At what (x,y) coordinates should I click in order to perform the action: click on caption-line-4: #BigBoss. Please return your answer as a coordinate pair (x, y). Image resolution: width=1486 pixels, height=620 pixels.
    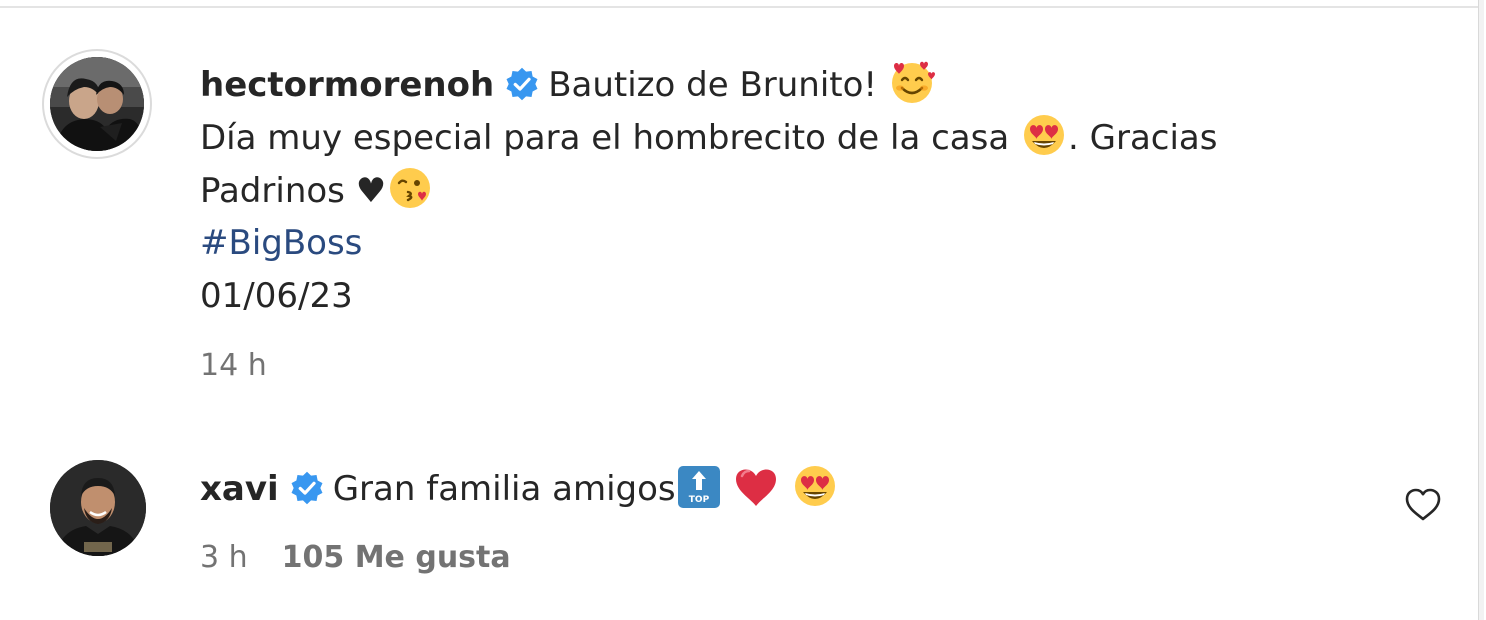
    Looking at the image, I should click on (815, 243).